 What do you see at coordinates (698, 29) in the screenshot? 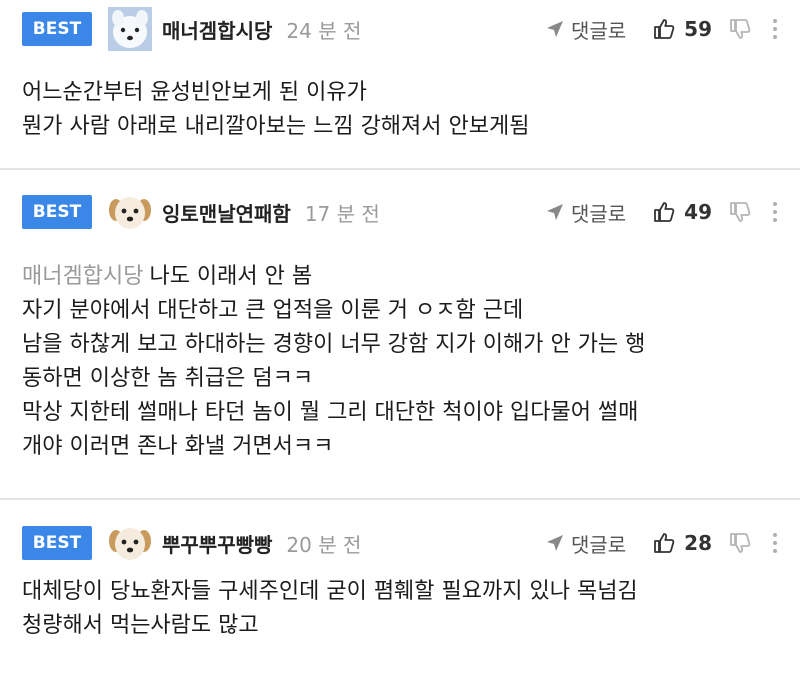
I see `like-count: 59` at bounding box center [698, 29].